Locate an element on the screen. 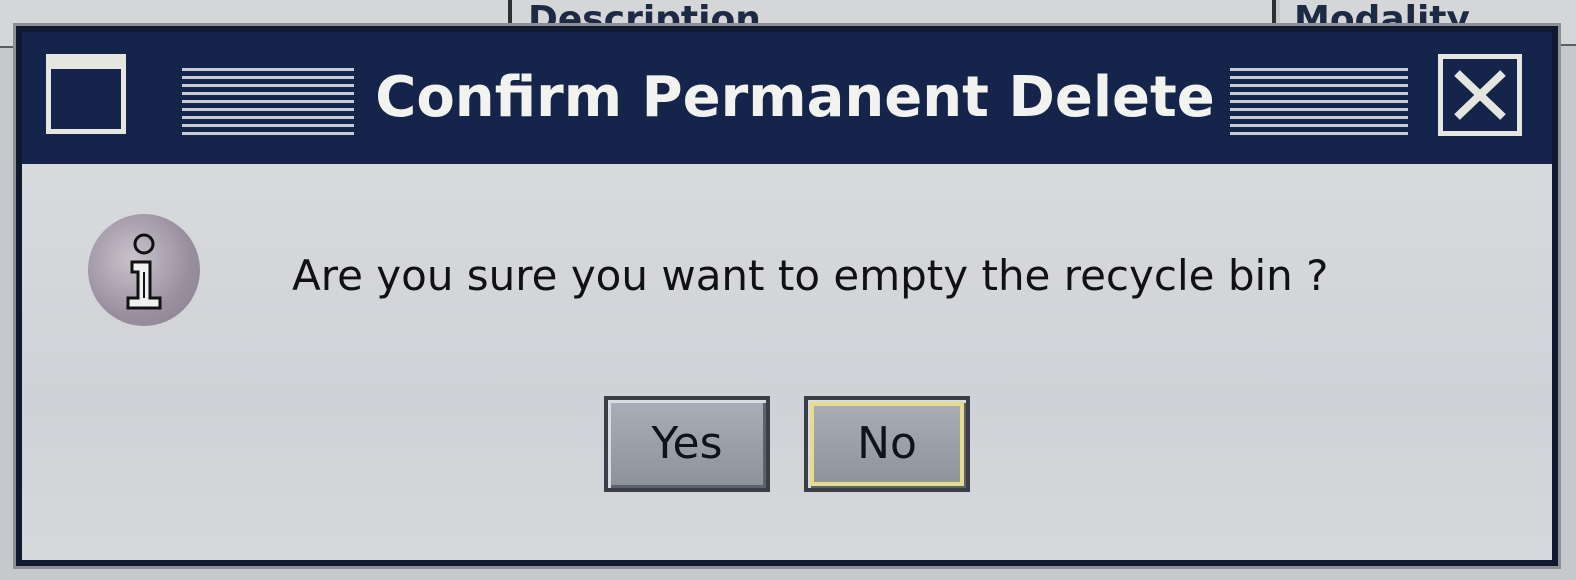 This screenshot has width=1576, height=580. window-menu-icon is located at coordinates (86, 94).